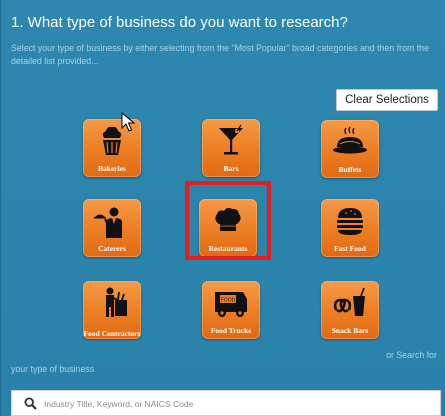 This screenshot has width=445, height=416. I want to click on category-tile-food-trucks: FOOD Food Trucks, so click(231, 310).